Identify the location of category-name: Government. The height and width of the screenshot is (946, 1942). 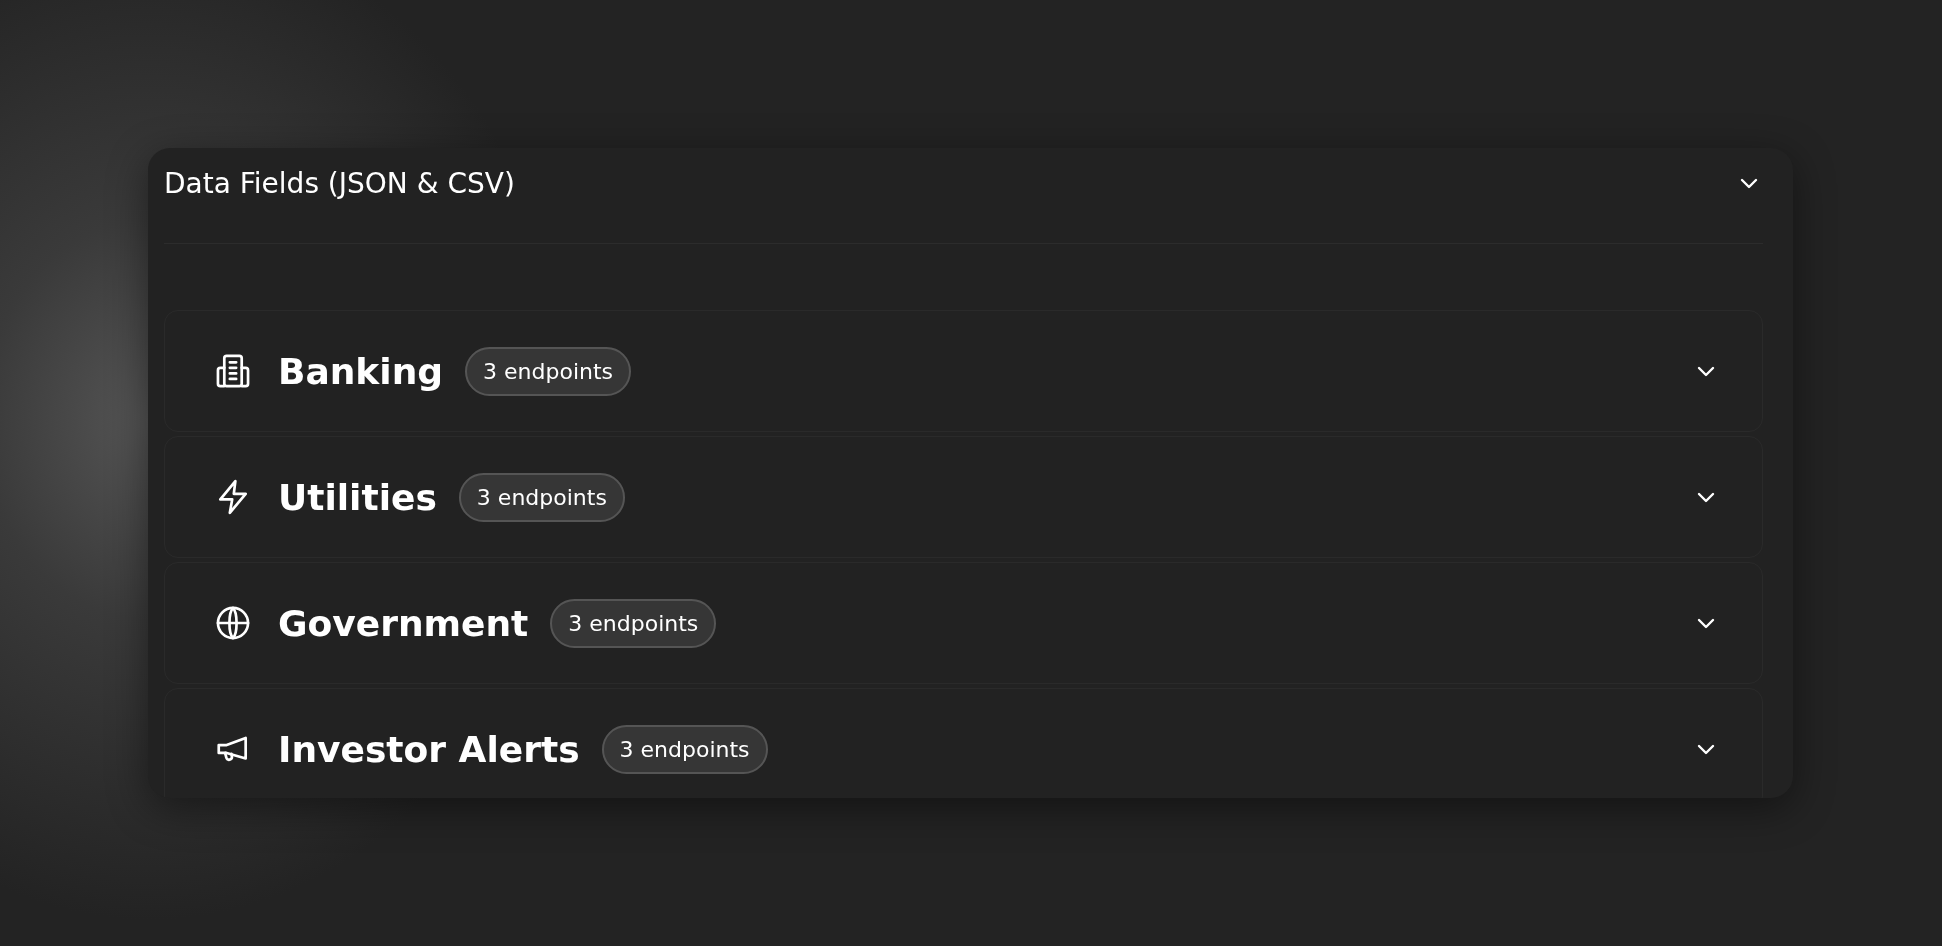
(403, 623).